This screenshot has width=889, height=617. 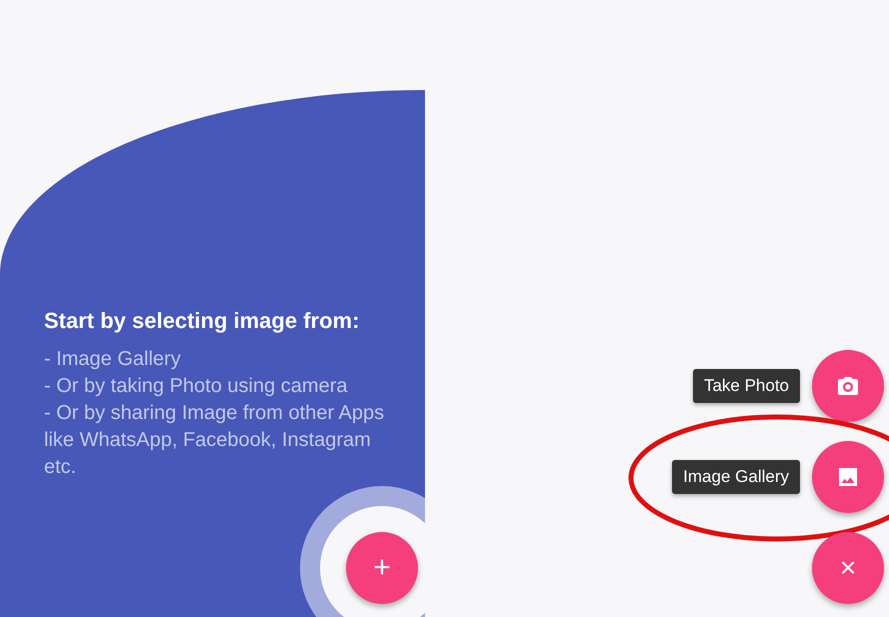 I want to click on action-label: Image Gallery, so click(x=736, y=477).